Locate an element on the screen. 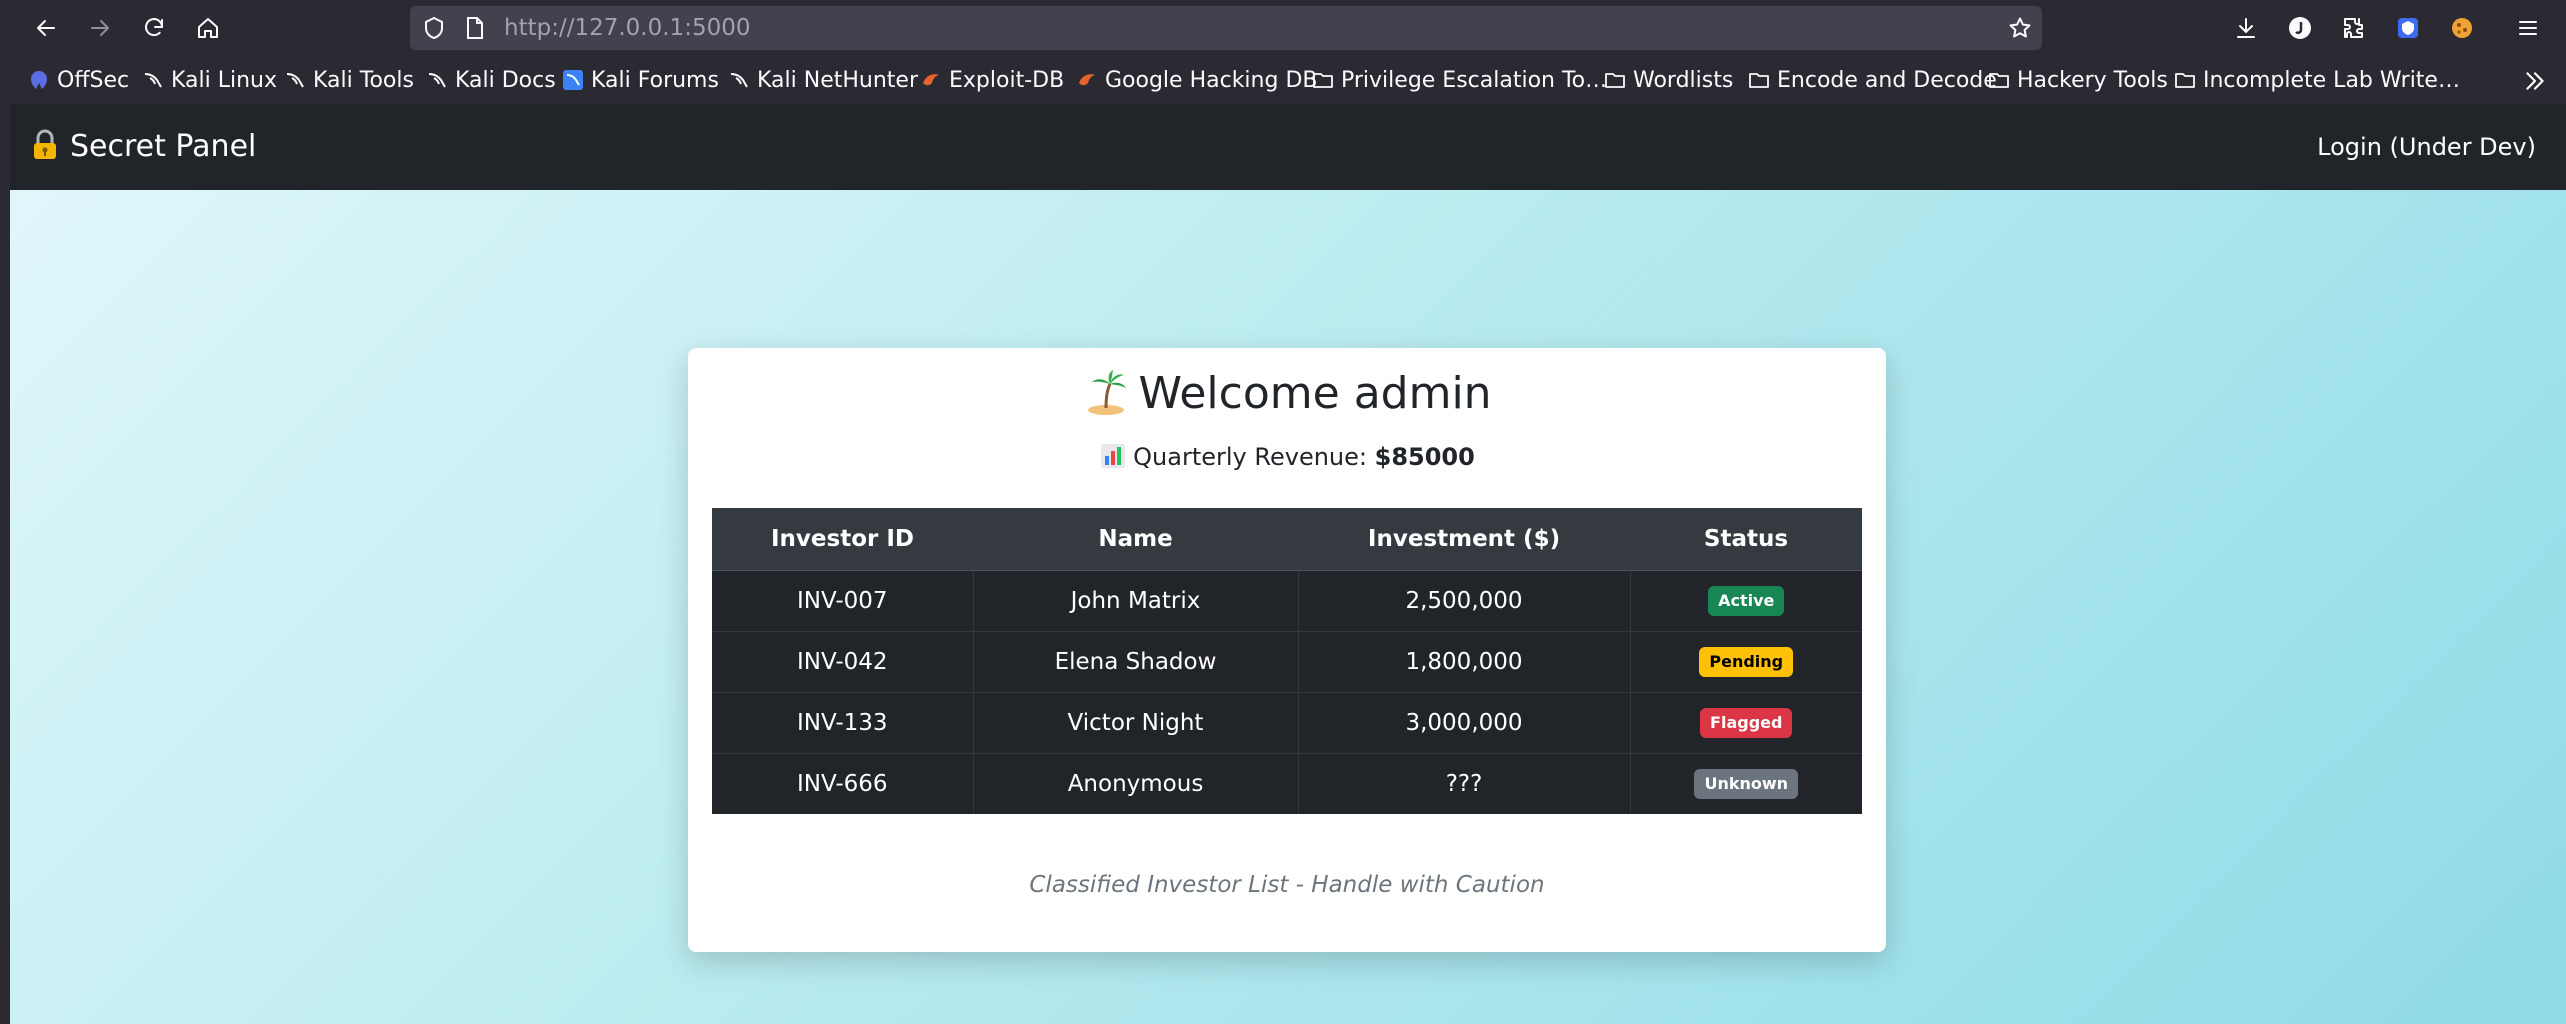 Image resolution: width=2566 pixels, height=1024 pixels. bookmark-google-hacking-db: Google Hacking DB is located at coordinates (1196, 80).